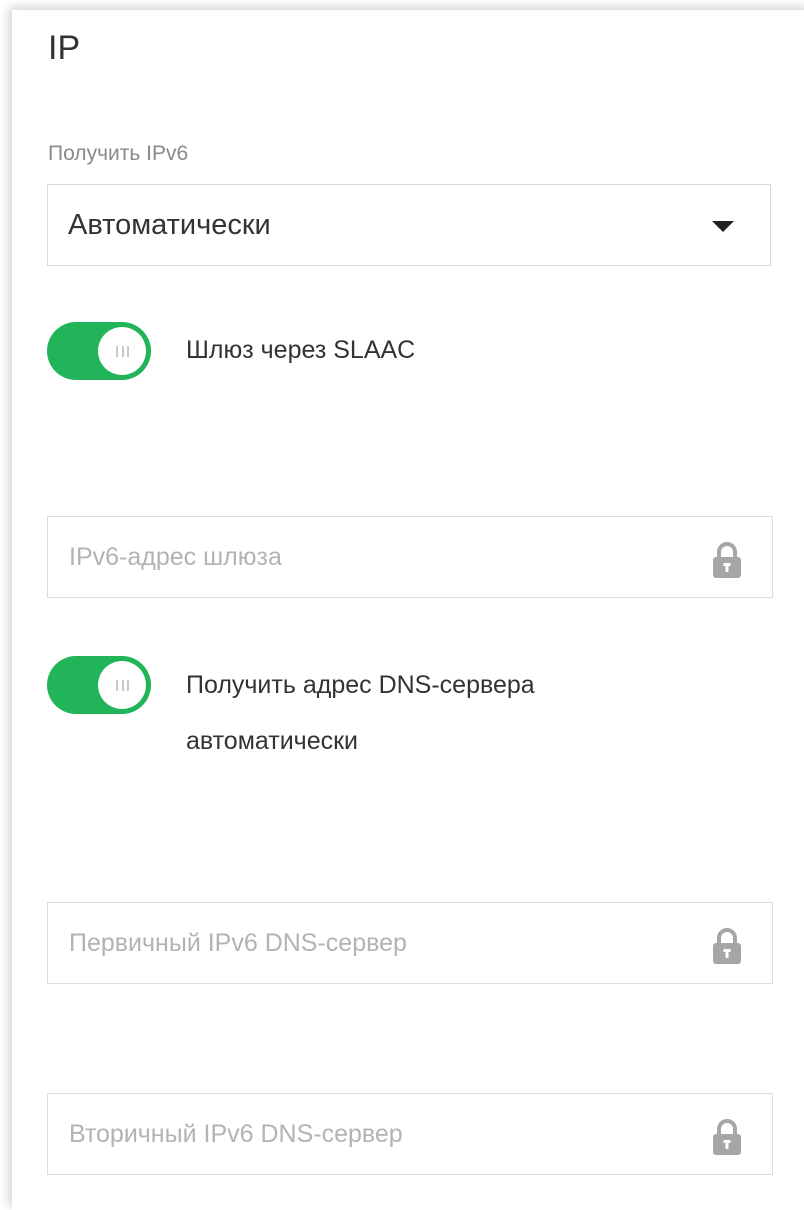  Describe the element at coordinates (118, 153) in the screenshot. I see `ipv6-mode-label: Получить IPv6` at that location.